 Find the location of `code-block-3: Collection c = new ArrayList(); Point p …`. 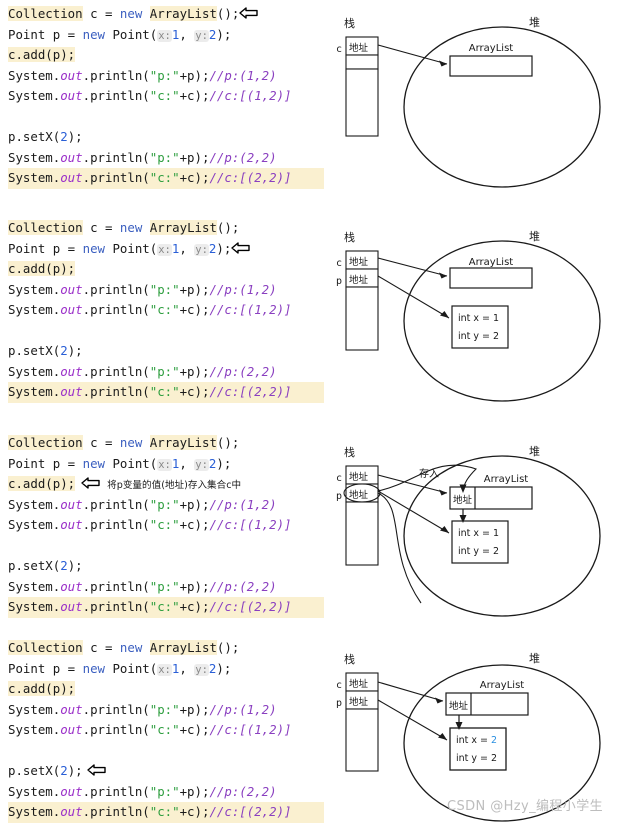

code-block-3: Collection c = new ArrayList(); Point p … is located at coordinates (167, 525).